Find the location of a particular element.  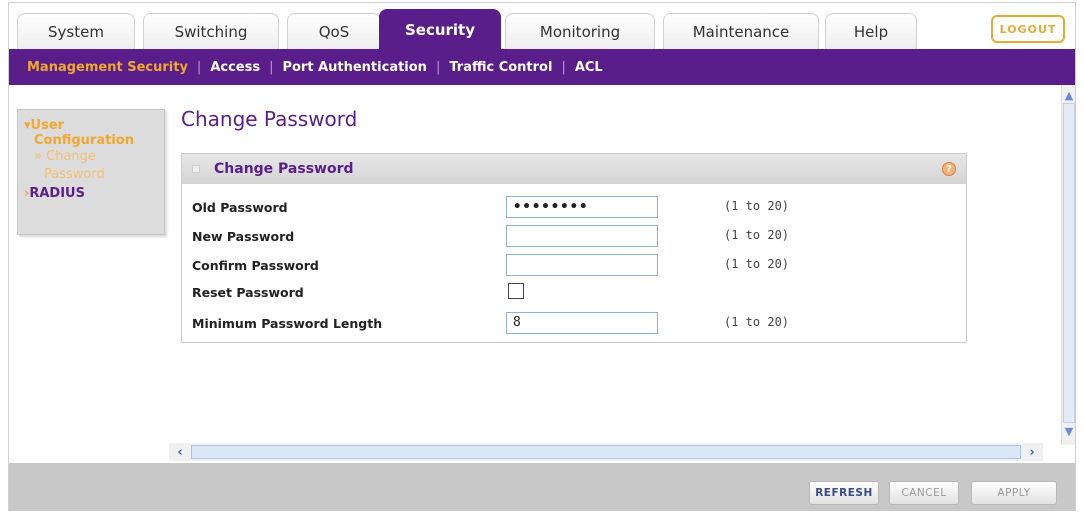

confirm-password-range: (1 to 20) is located at coordinates (757, 264).